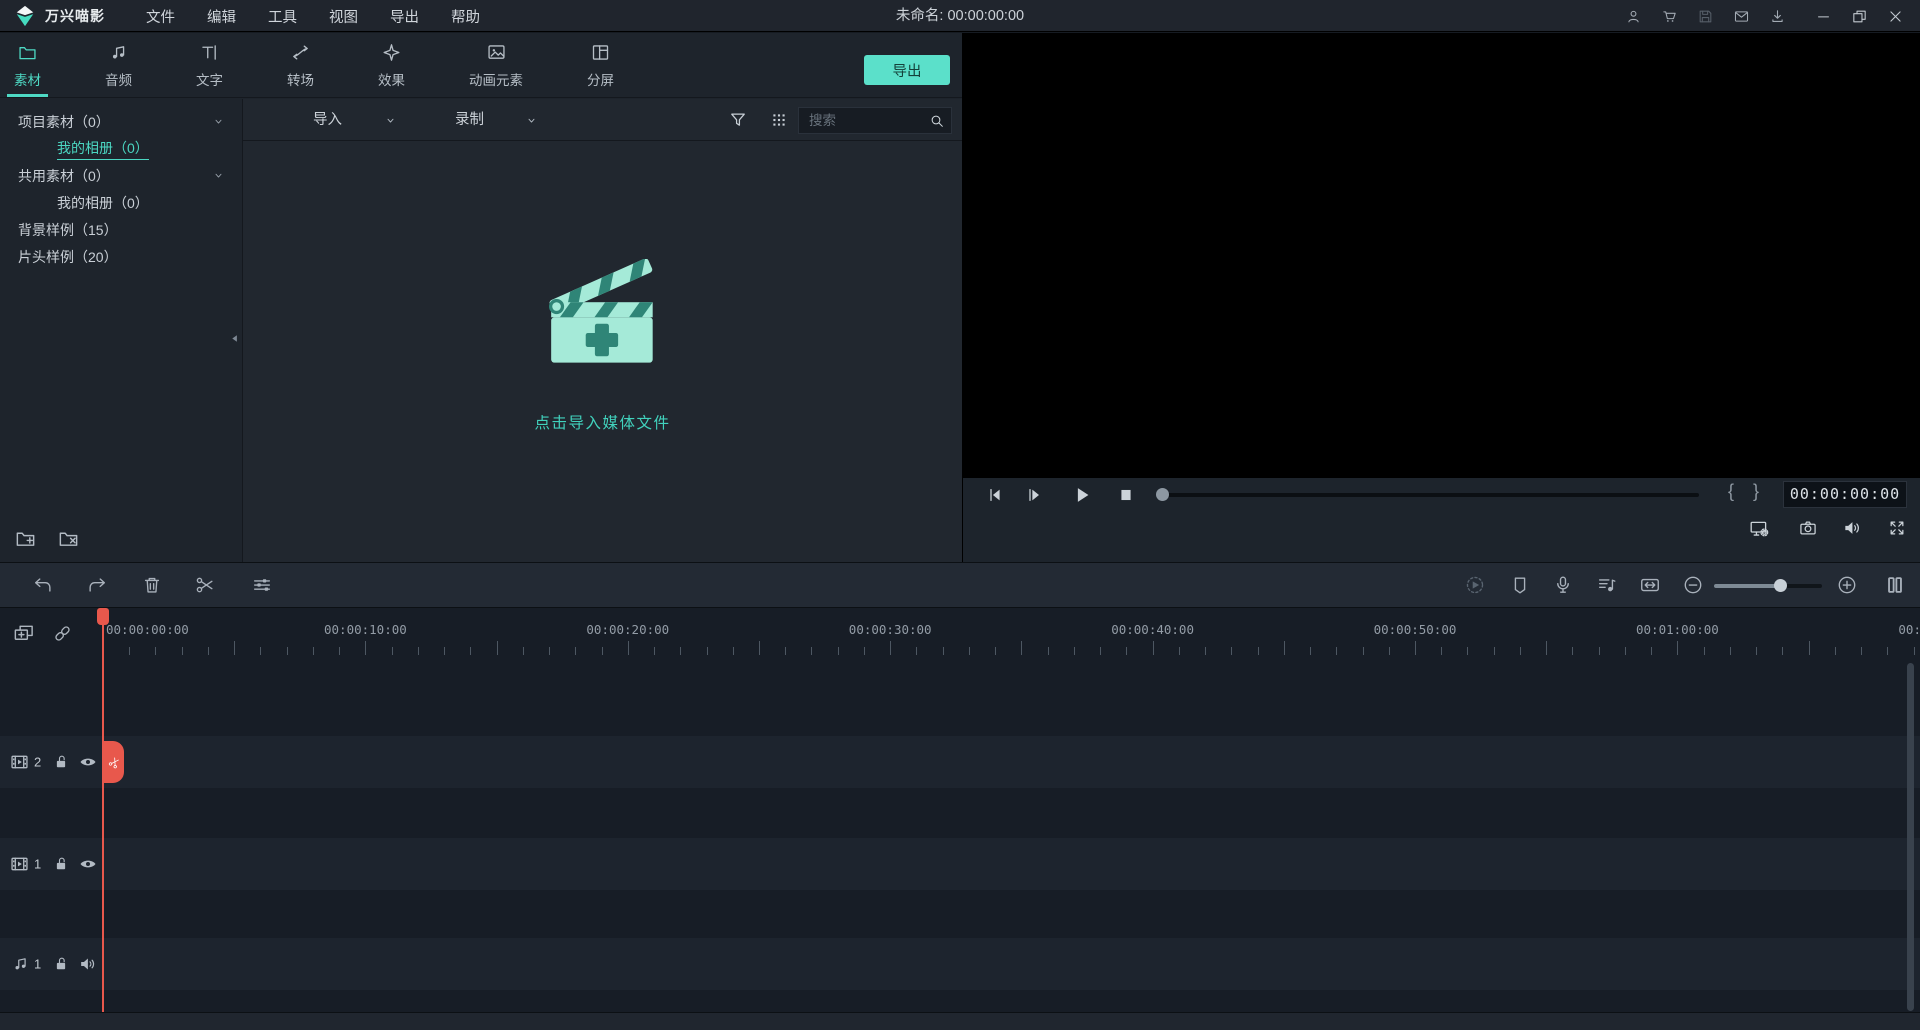 This screenshot has width=1920, height=1030. Describe the element at coordinates (960, 864) in the screenshot. I see `track-lane-video-1: 1` at that location.